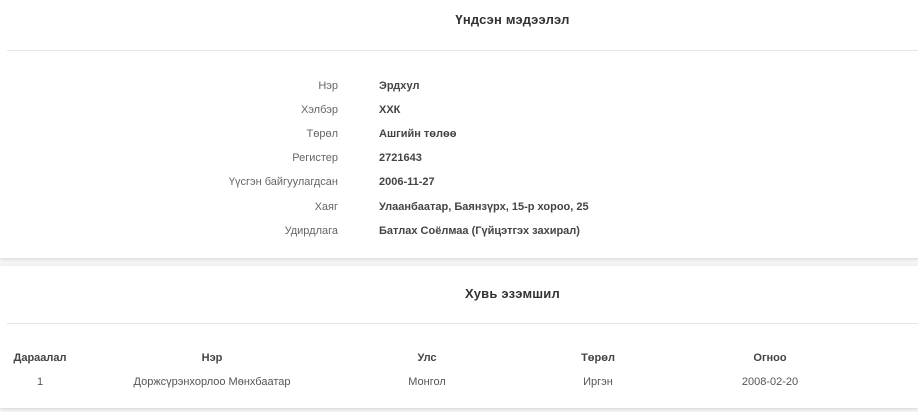 Image resolution: width=918 pixels, height=412 pixels. What do you see at coordinates (40, 358) in the screenshot?
I see `column-header-order: Дараалал` at bounding box center [40, 358].